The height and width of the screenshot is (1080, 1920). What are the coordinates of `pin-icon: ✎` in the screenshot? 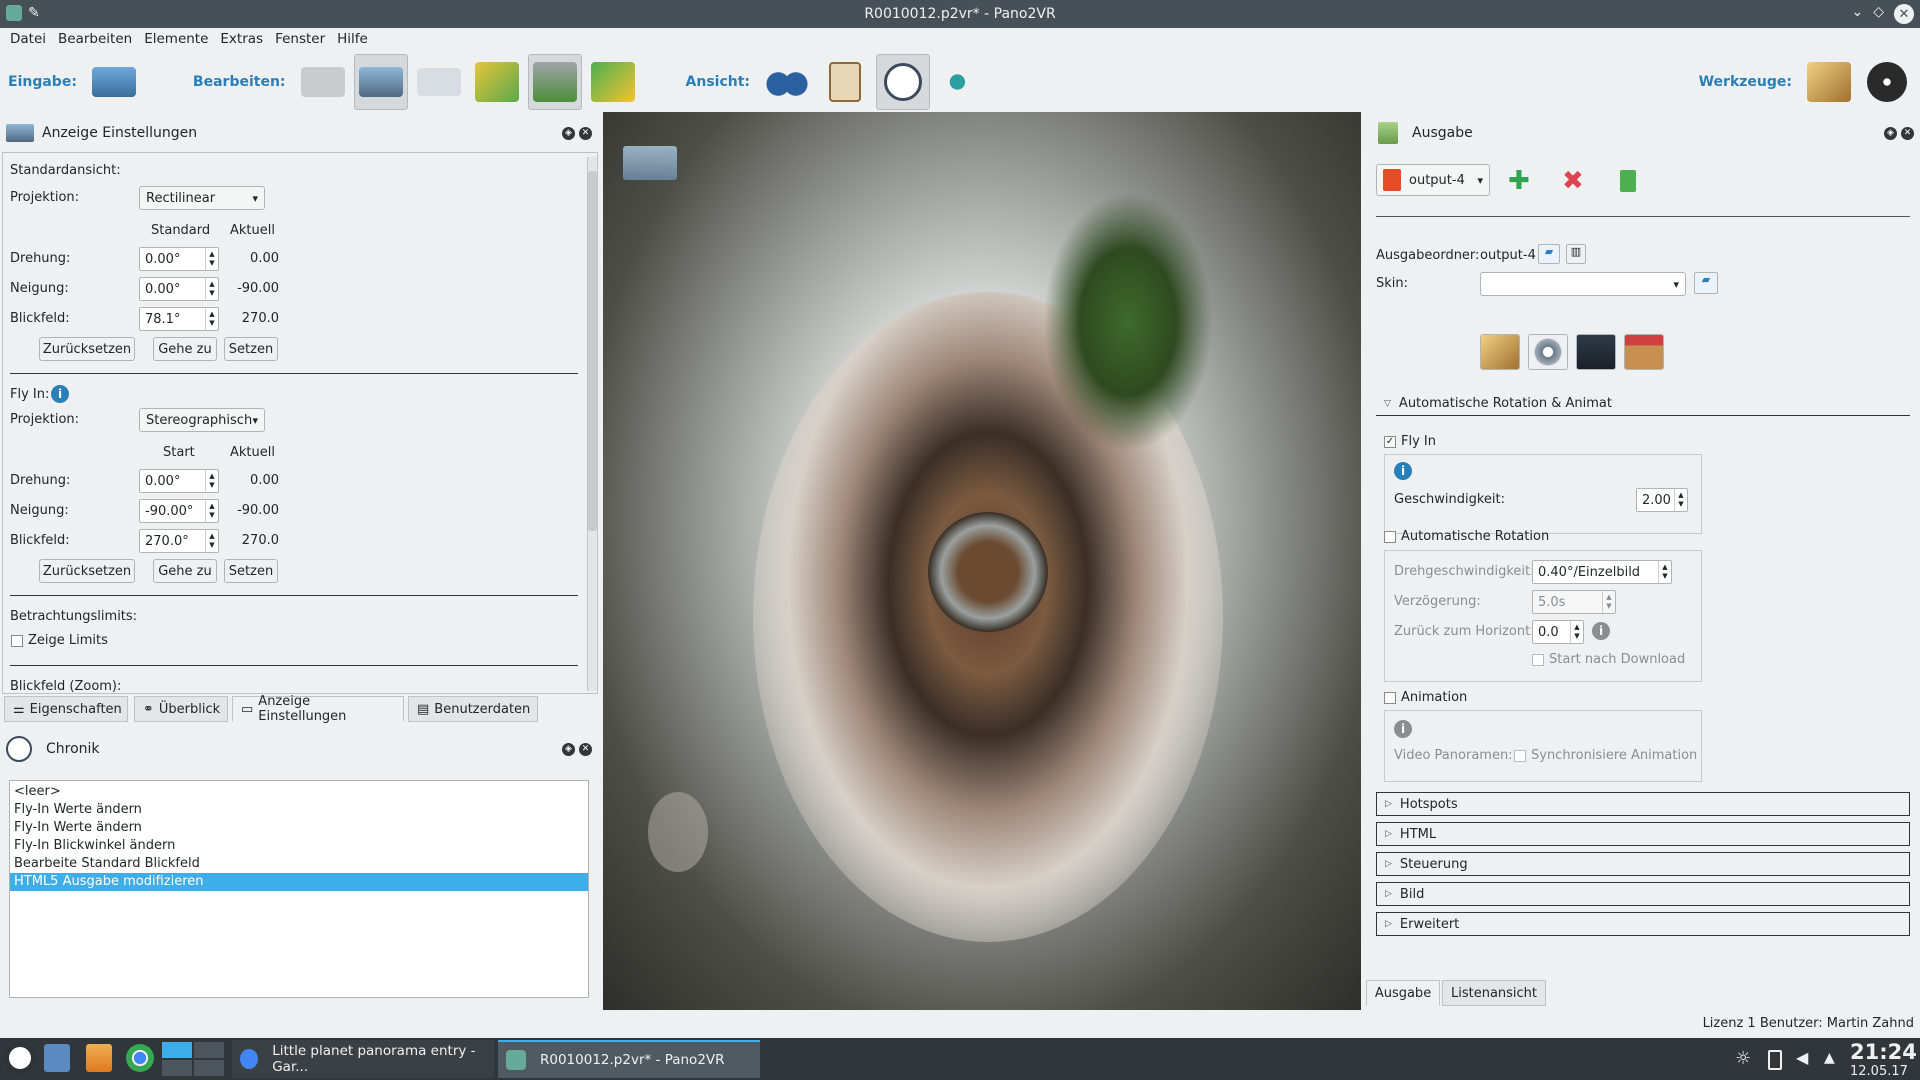 It's located at (34, 13).